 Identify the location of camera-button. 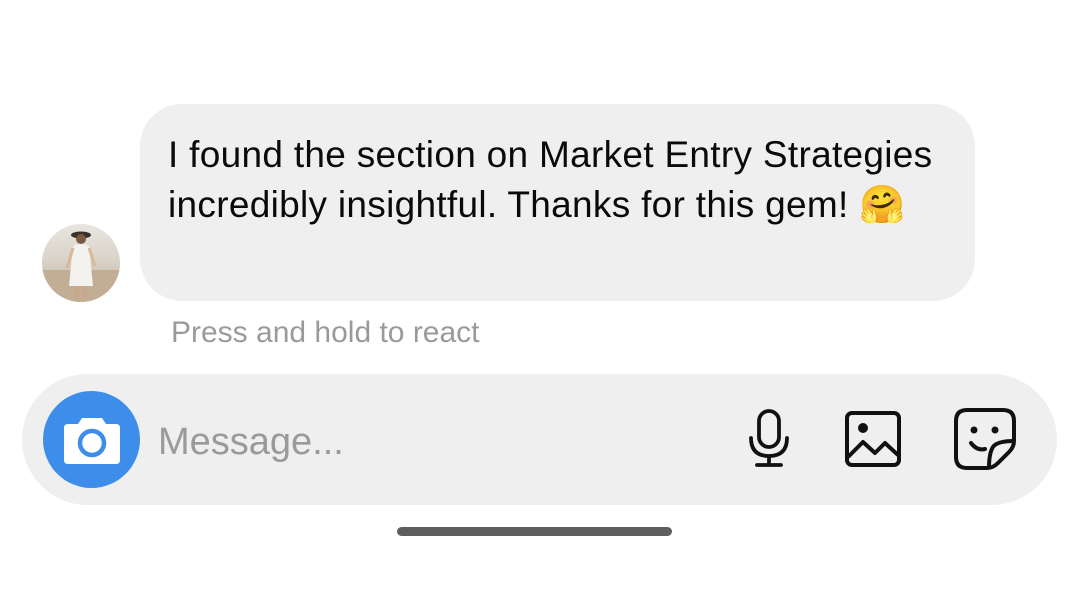
(91, 439).